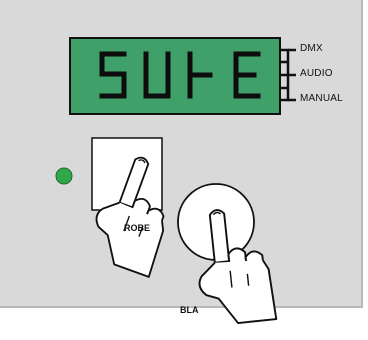  Describe the element at coordinates (137, 228) in the screenshot. I see `strobe-button-label: ROBE` at that location.